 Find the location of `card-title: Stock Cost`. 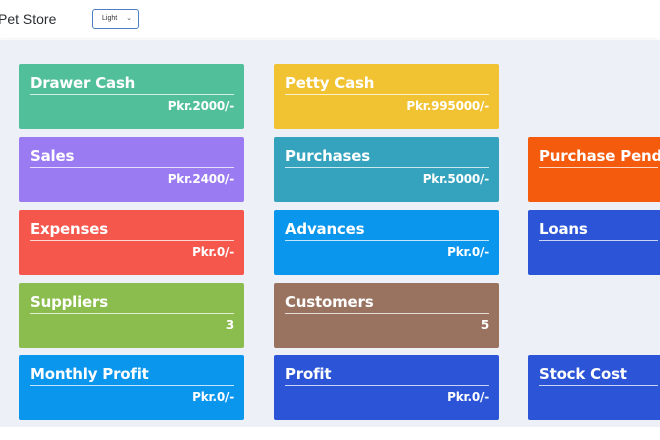

card-title: Stock Cost is located at coordinates (583, 374).